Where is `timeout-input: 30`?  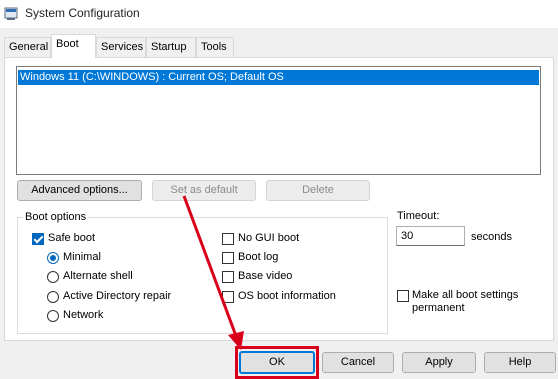 timeout-input: 30 is located at coordinates (430, 236).